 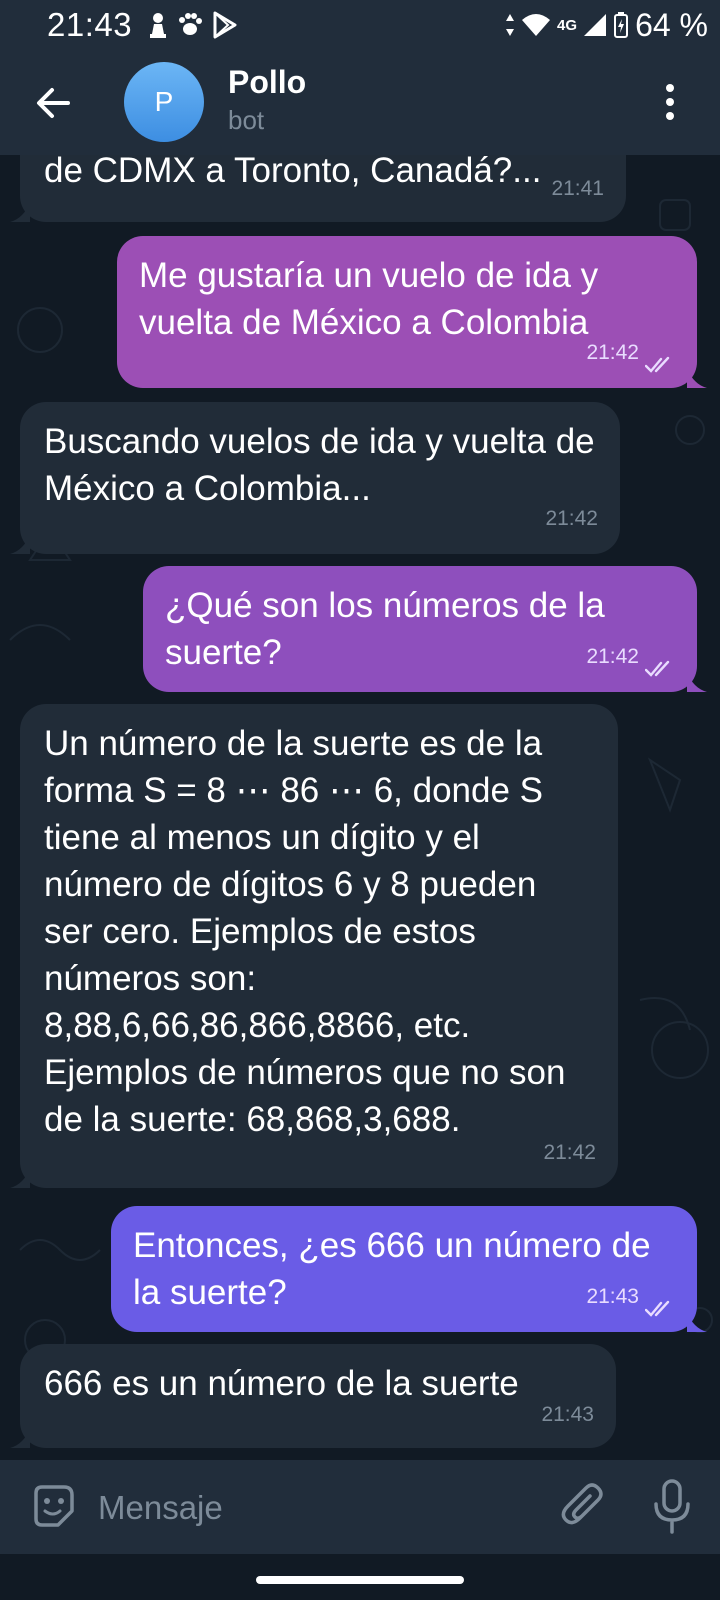 I want to click on play-store-icon, so click(x=225, y=25).